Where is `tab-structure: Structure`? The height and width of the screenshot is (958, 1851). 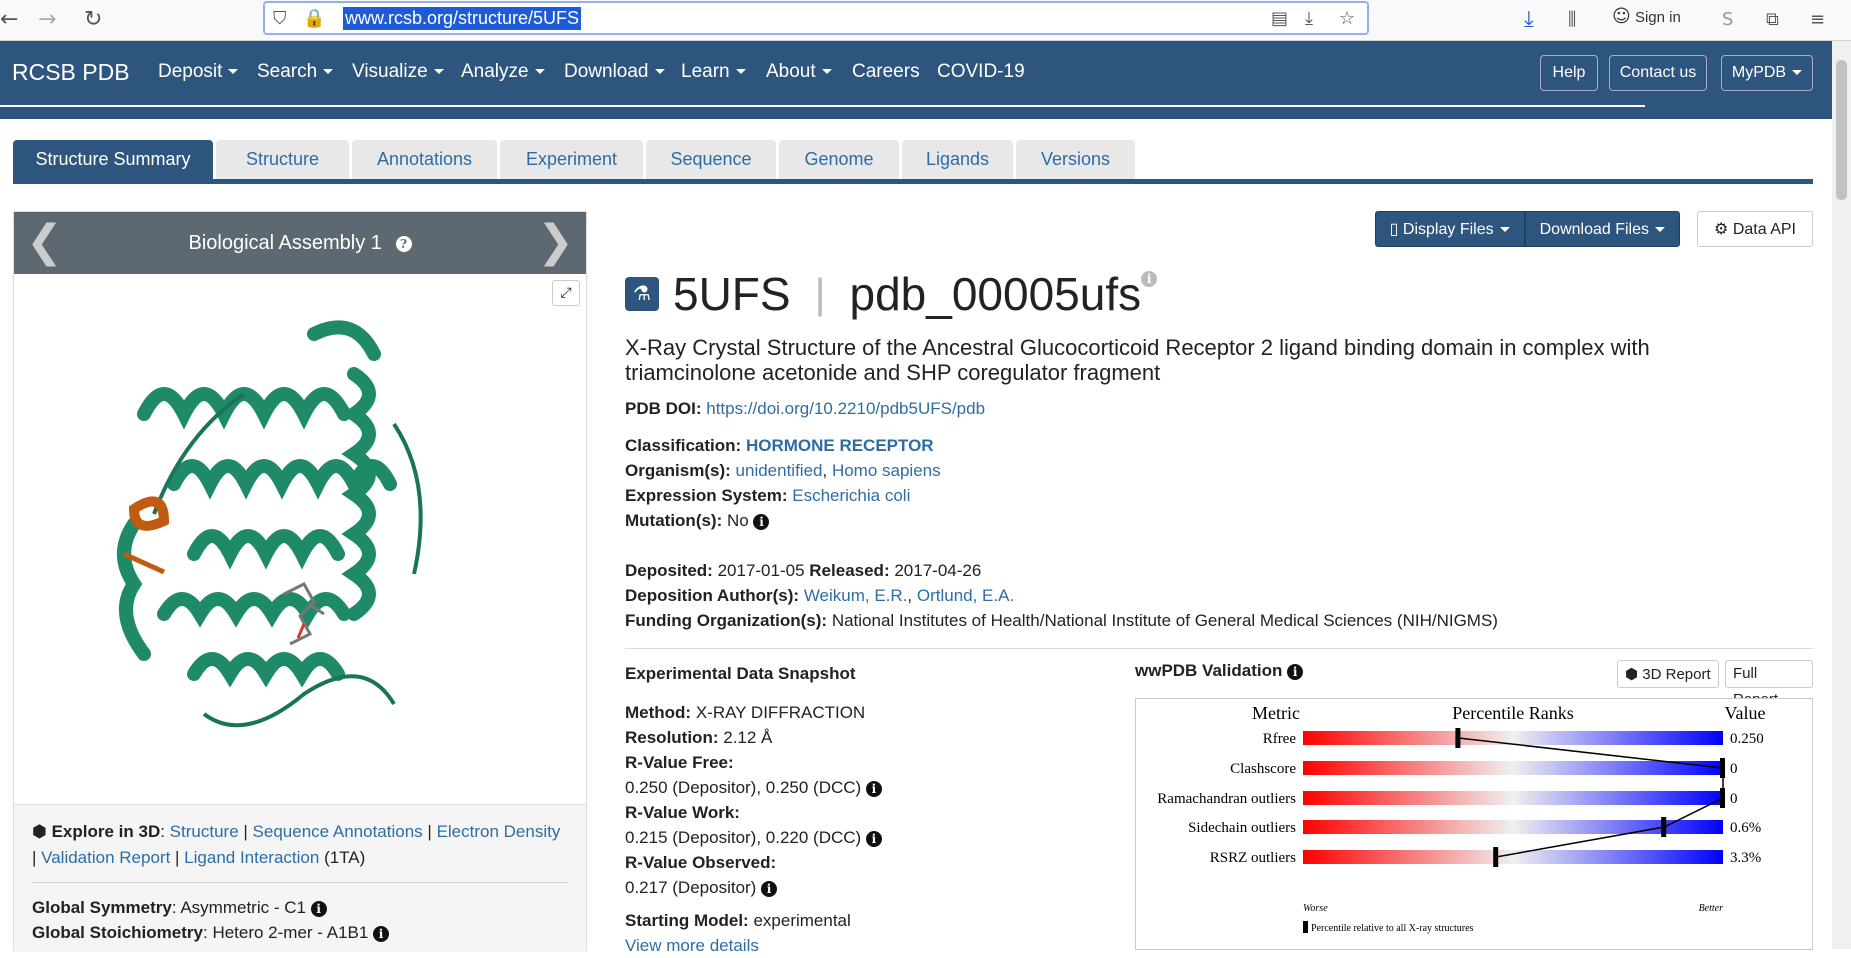
tab-structure: Structure is located at coordinates (282, 159).